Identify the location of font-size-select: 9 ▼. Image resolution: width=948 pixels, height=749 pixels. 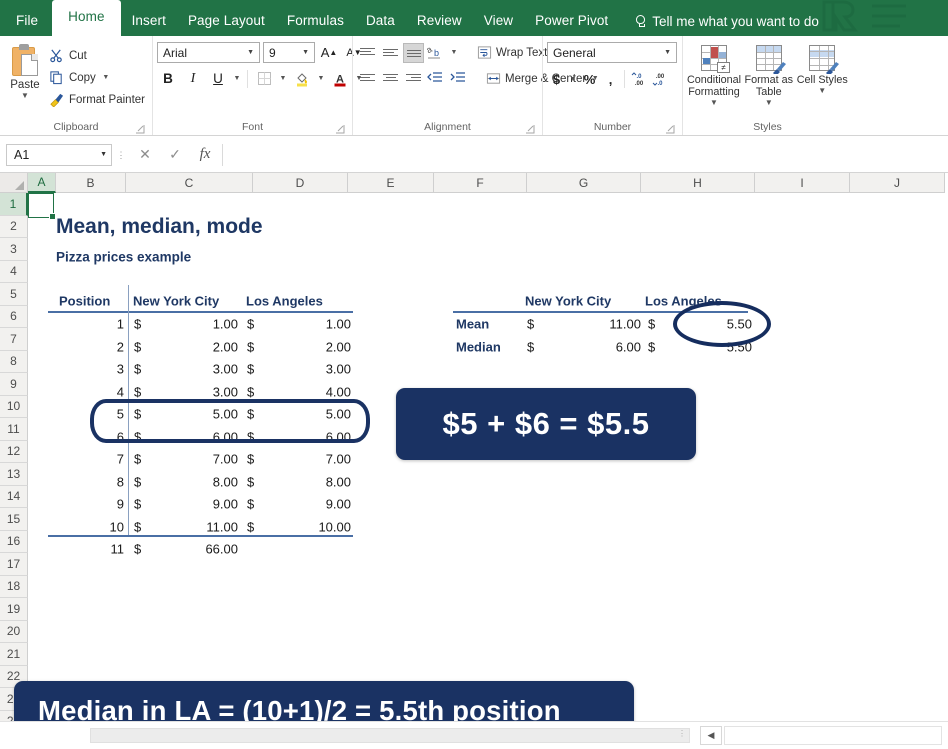
(289, 52).